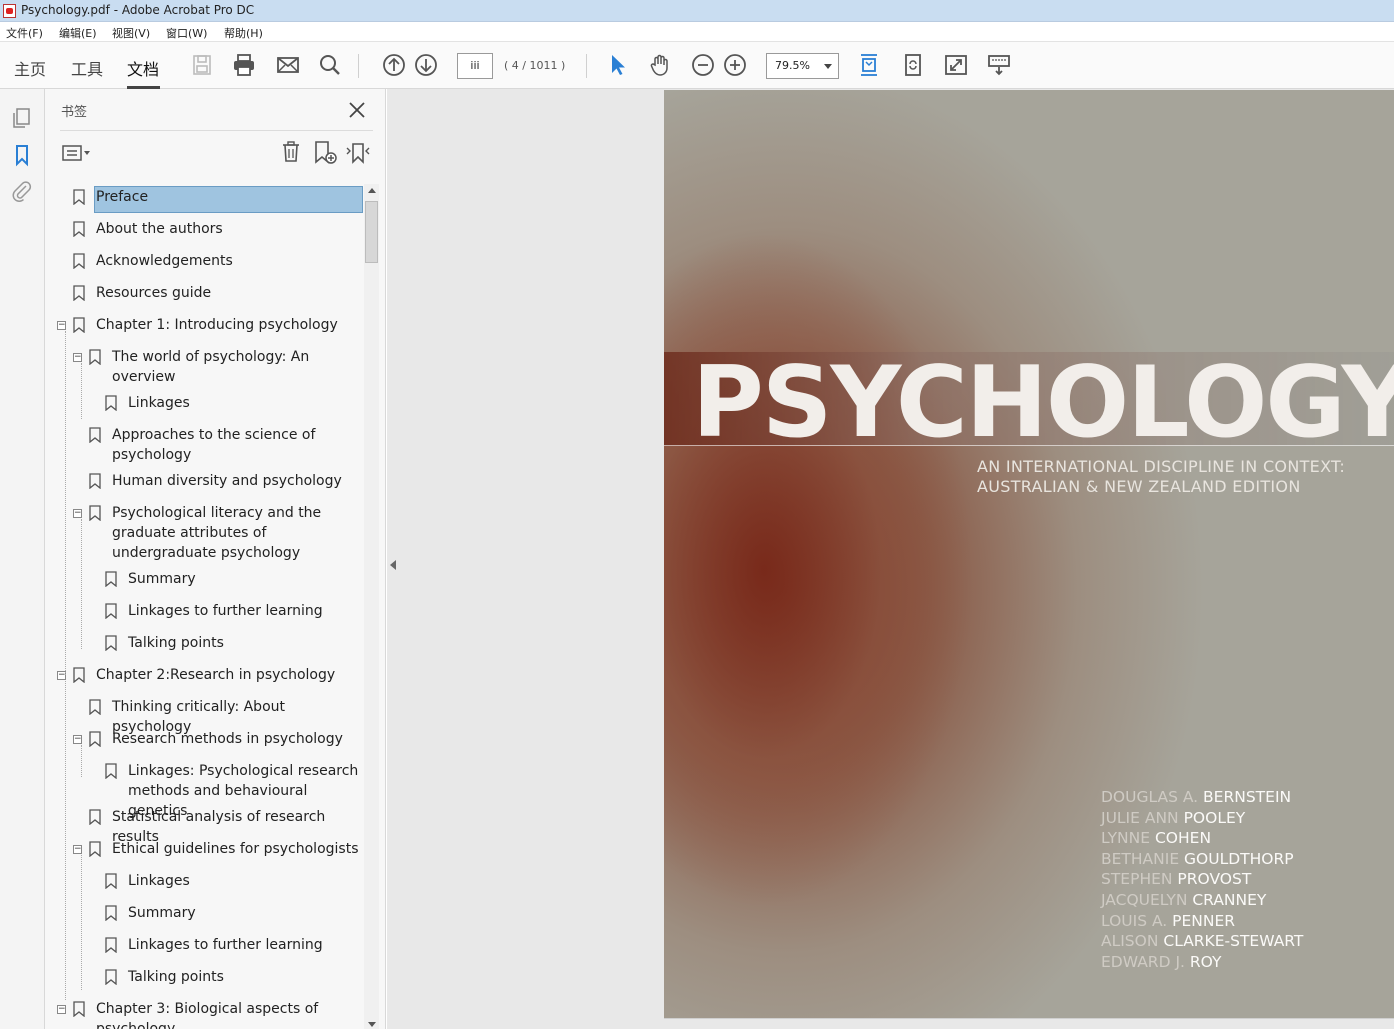  What do you see at coordinates (372, 1024) in the screenshot?
I see `scroll-down-icon` at bounding box center [372, 1024].